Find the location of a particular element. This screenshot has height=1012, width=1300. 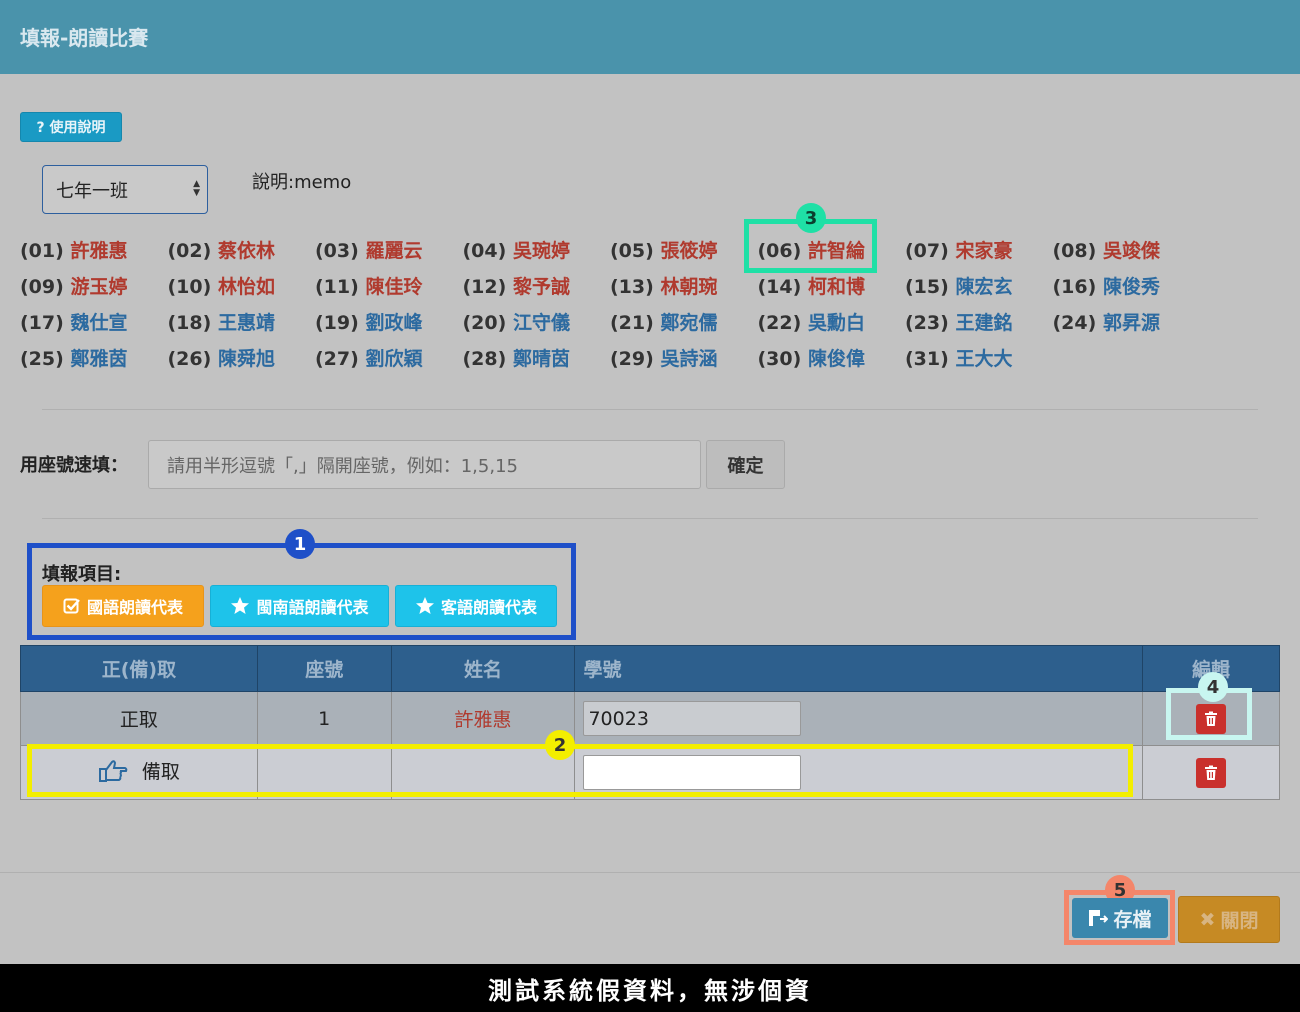

student-name: 郭昇源 is located at coordinates (1131, 323).